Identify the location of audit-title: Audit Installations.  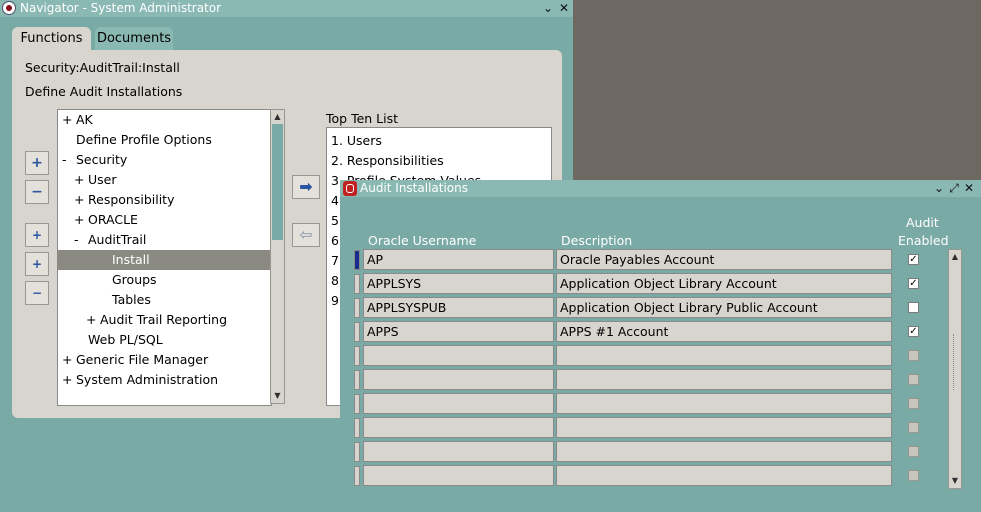
(414, 188).